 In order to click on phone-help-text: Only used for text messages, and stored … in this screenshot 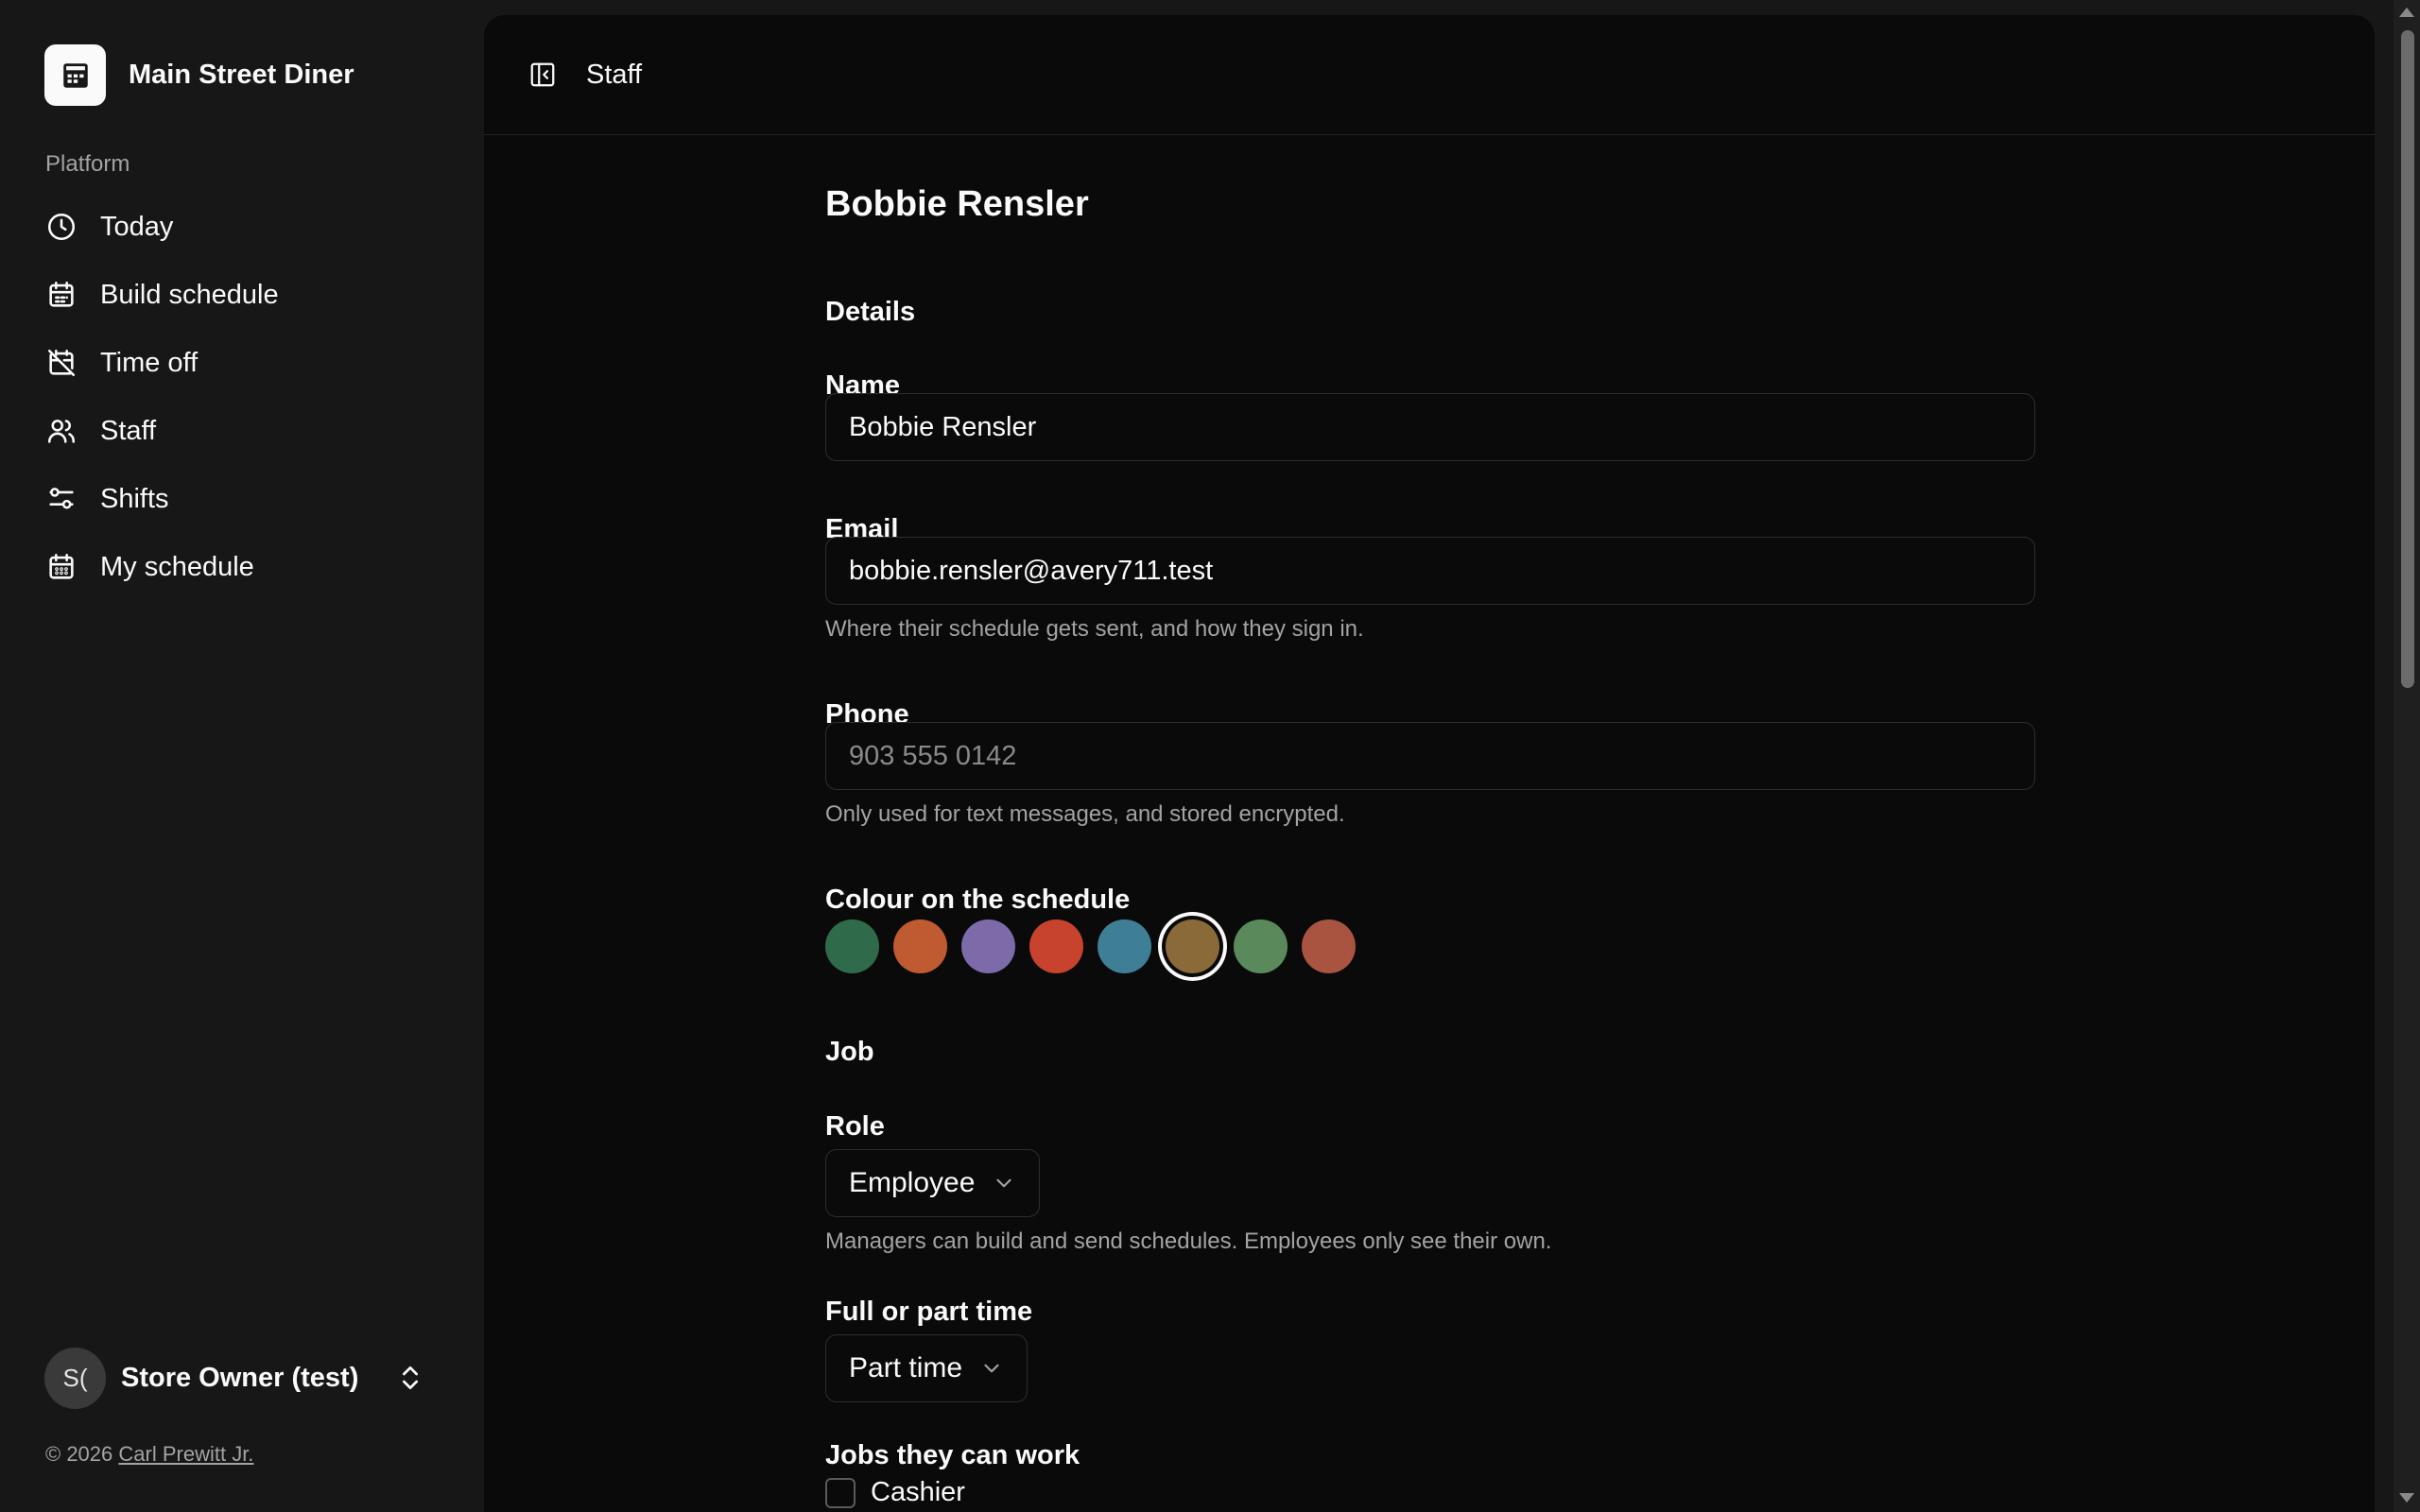, I will do `click(1085, 814)`.